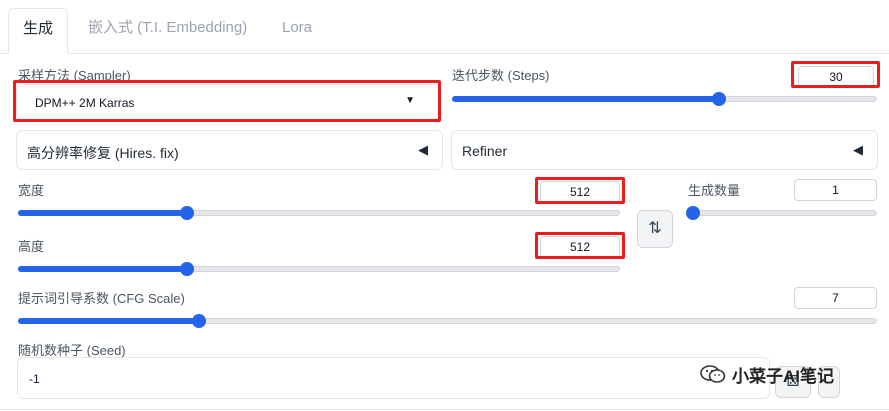 The height and width of the screenshot is (411, 889). I want to click on refiner-accordion: Refiner ◀, so click(664, 150).